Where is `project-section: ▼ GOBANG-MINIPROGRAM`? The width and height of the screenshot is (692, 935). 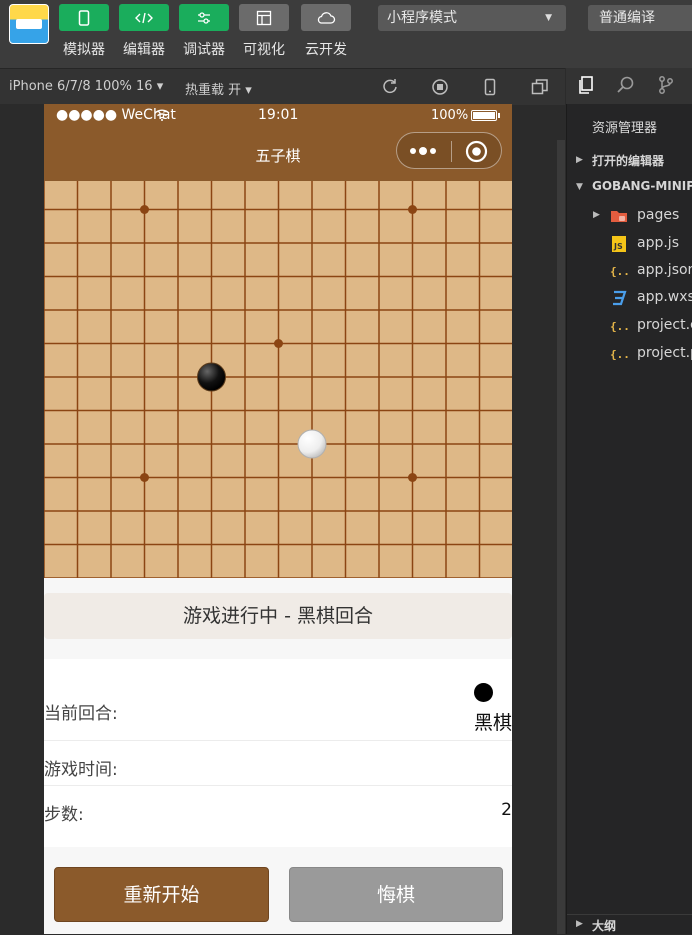
project-section: ▼ GOBANG-MINIPROGRAM is located at coordinates (629, 188).